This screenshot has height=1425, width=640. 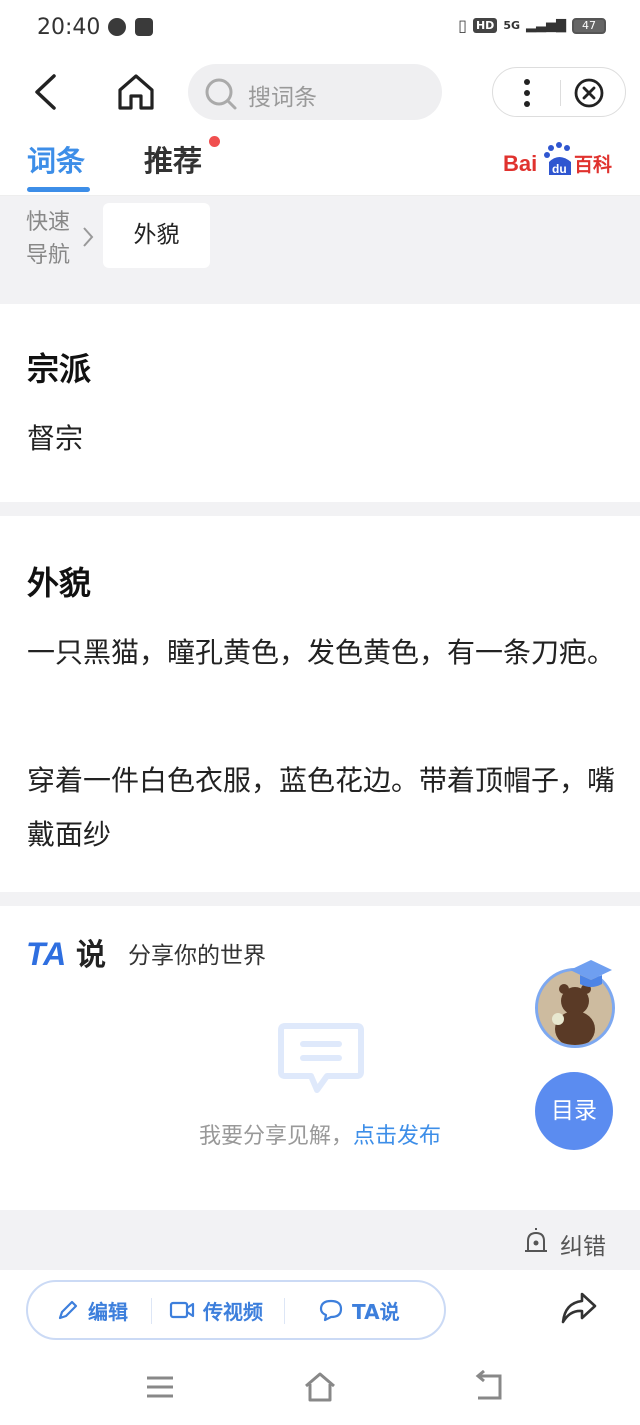 What do you see at coordinates (321, 807) in the screenshot?
I see `section-paragraph: 穿着一件白色衣服，蓝色花边。带着顶帽子，嘴戴面纱` at bounding box center [321, 807].